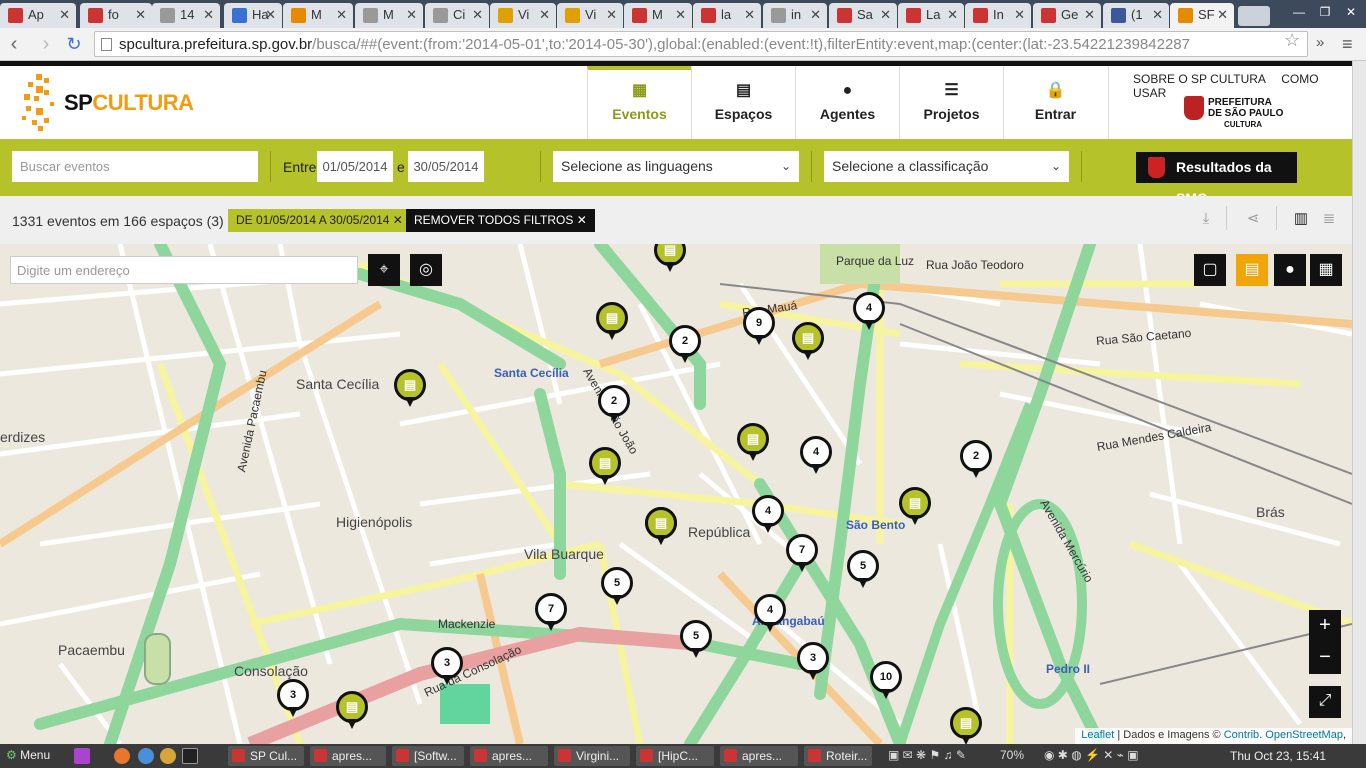 Image resolution: width=1366 pixels, height=768 pixels. What do you see at coordinates (1210, 270) in the screenshot?
I see `layer-all-icon: ▢` at bounding box center [1210, 270].